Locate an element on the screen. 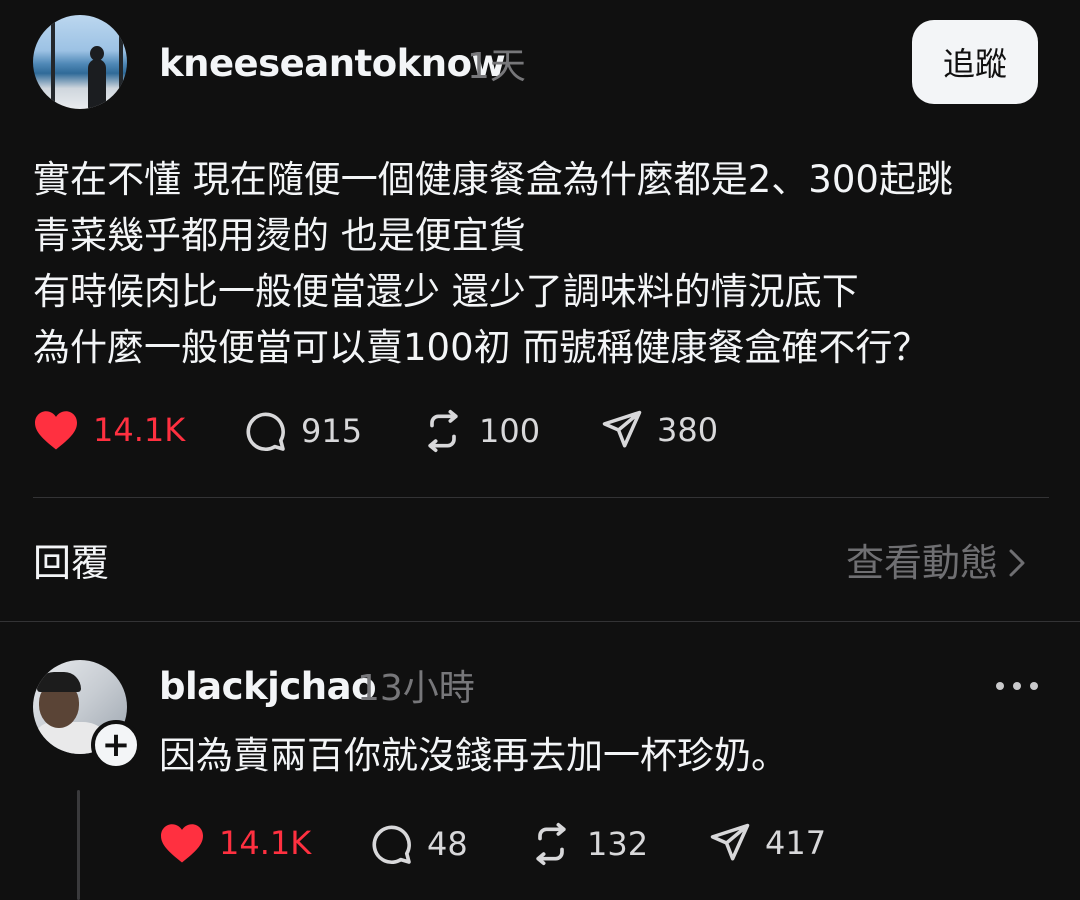 This screenshot has height=900, width=1080. person-silhouette is located at coordinates (97, 77).